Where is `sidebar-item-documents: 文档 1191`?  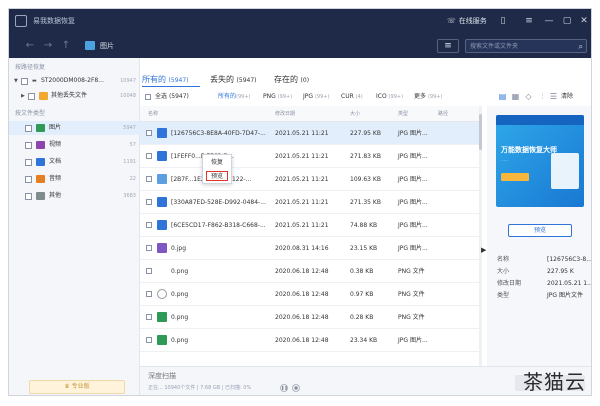 sidebar-item-documents: 文档 1191 is located at coordinates (74, 162).